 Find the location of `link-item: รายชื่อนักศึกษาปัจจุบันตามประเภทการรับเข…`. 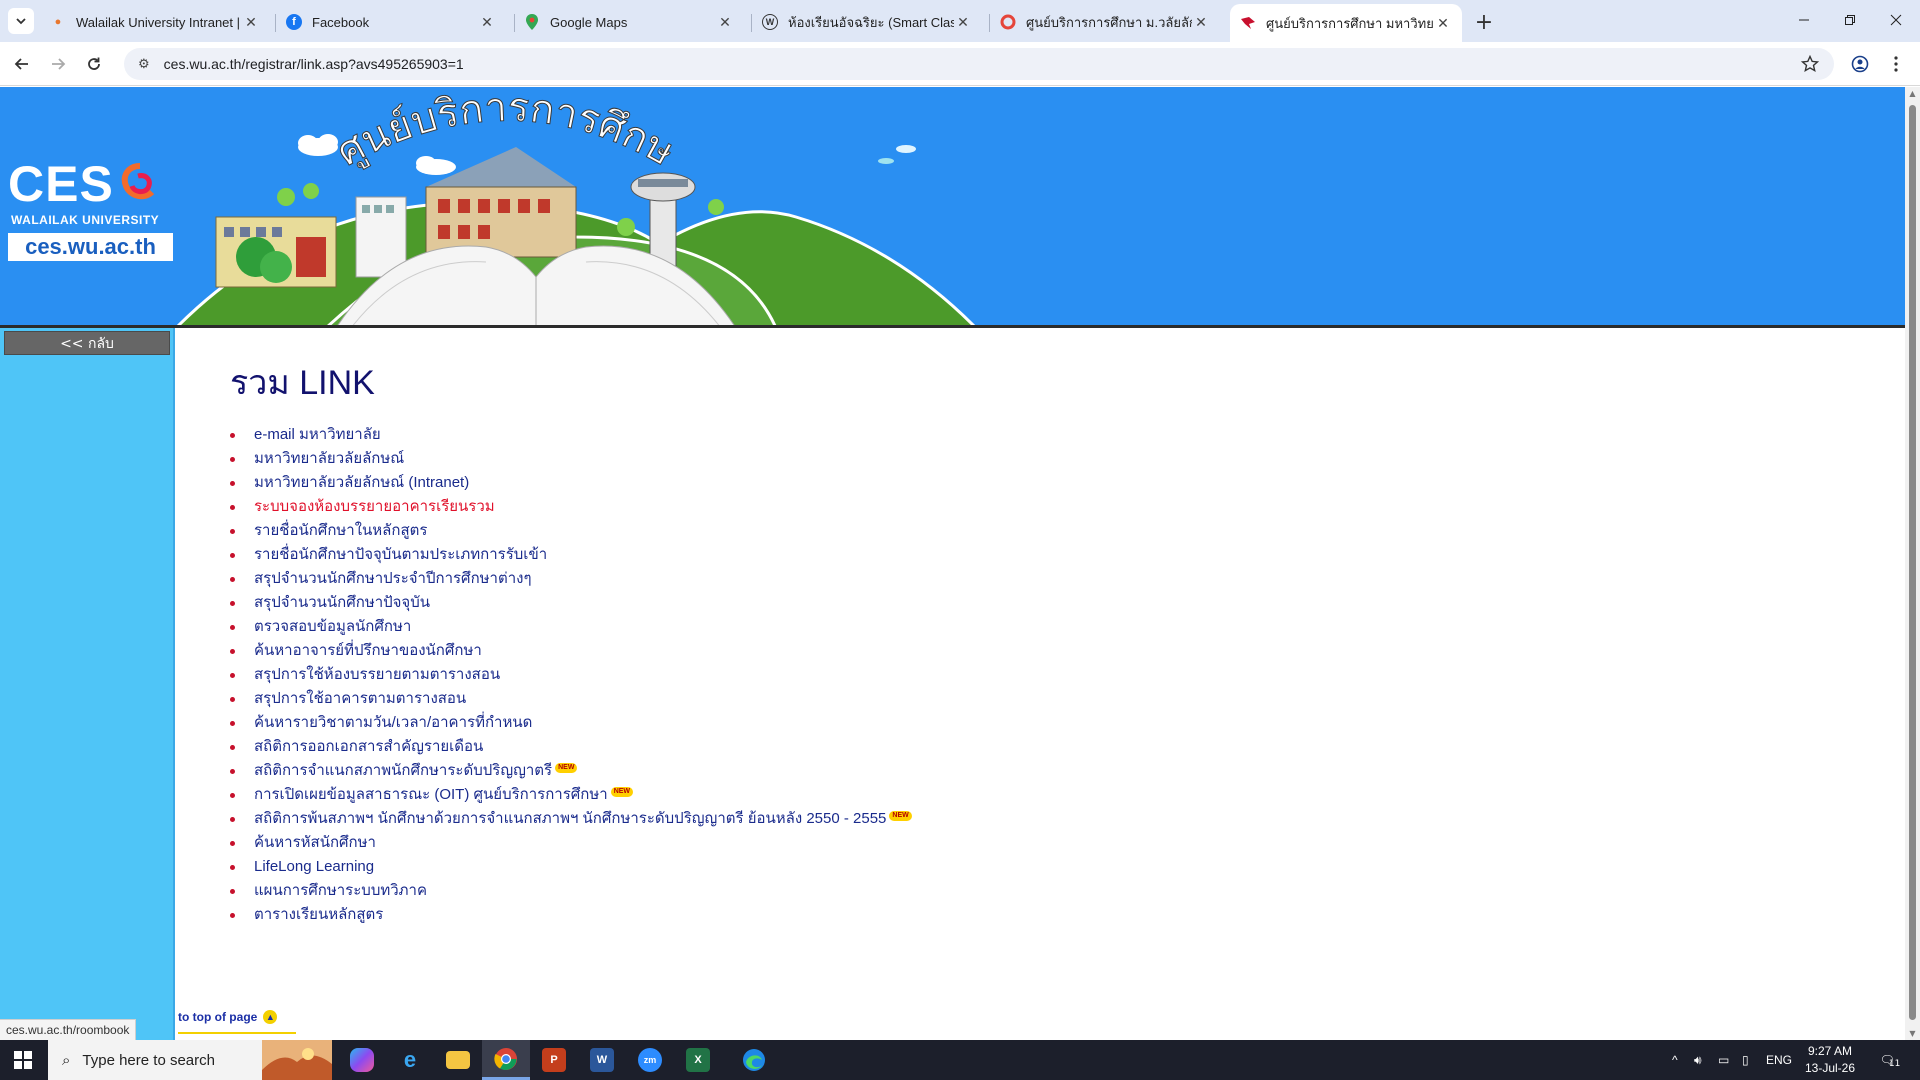

link-item: รายชื่อนักศึกษาปัจจุบันตามประเภทการรับเข… is located at coordinates (400, 554).